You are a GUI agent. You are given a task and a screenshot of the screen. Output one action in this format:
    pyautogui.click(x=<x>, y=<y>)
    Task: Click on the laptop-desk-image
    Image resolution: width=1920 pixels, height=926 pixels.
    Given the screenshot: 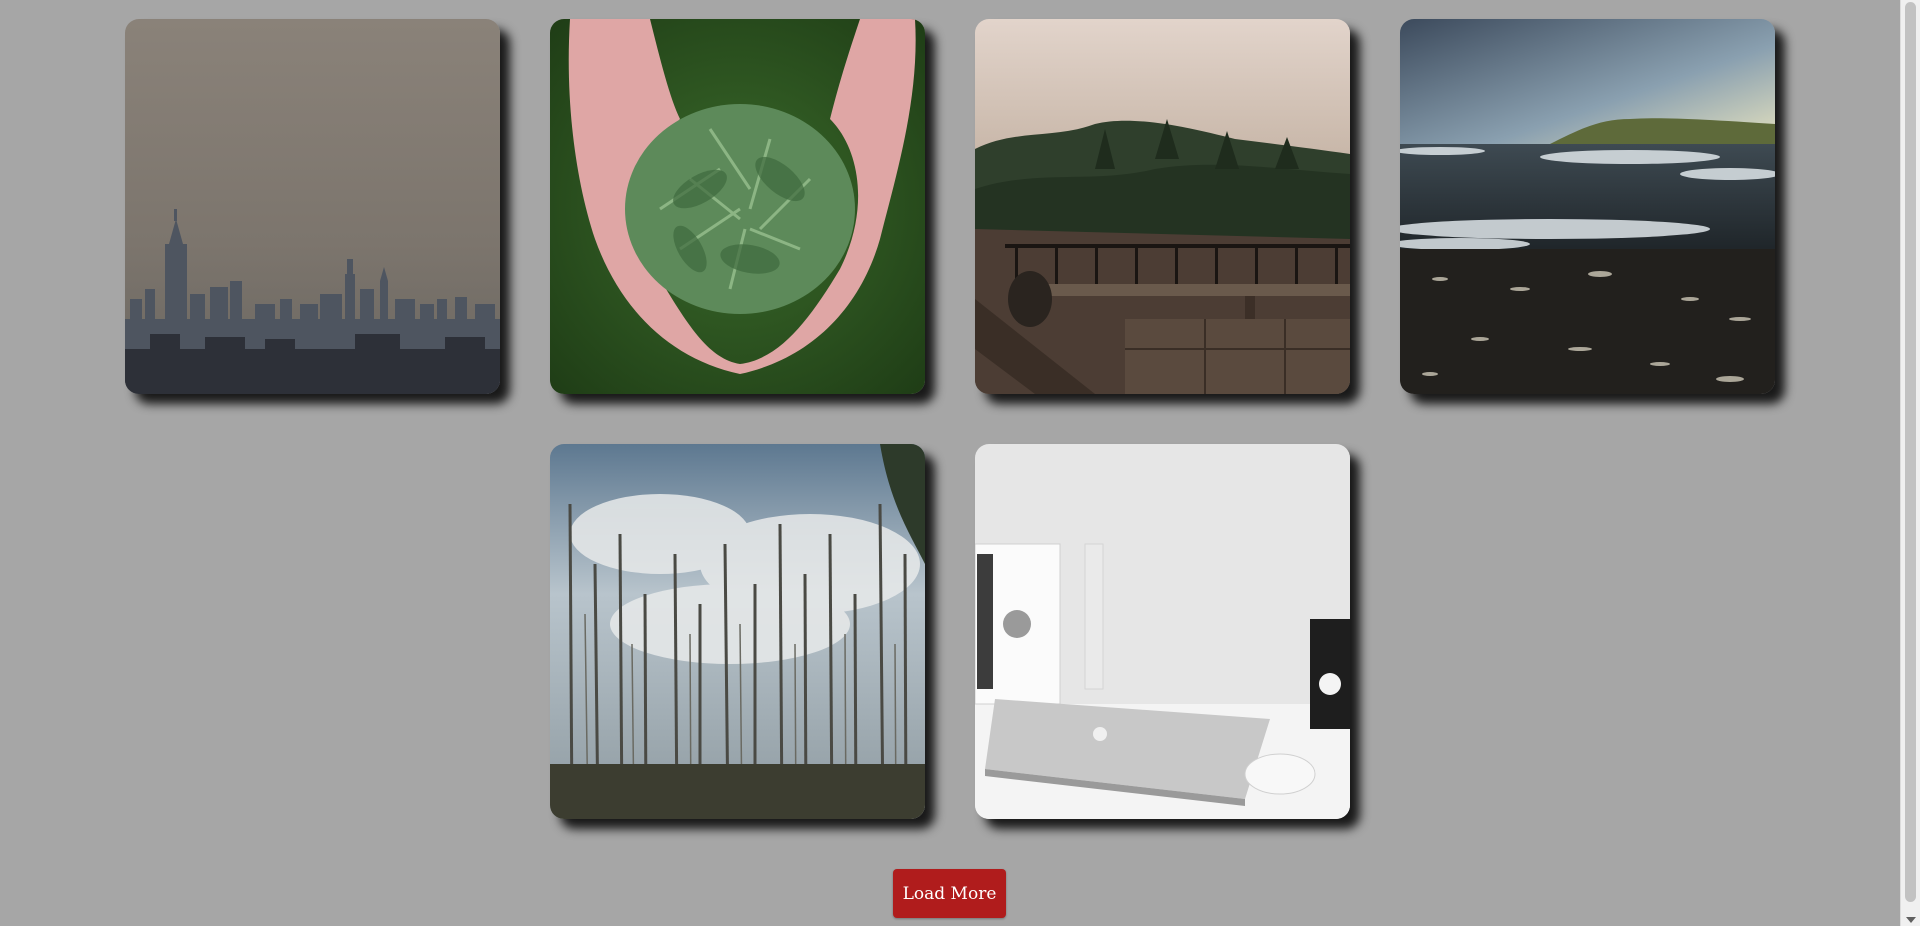 What is the action you would take?
    pyautogui.click(x=1162, y=631)
    